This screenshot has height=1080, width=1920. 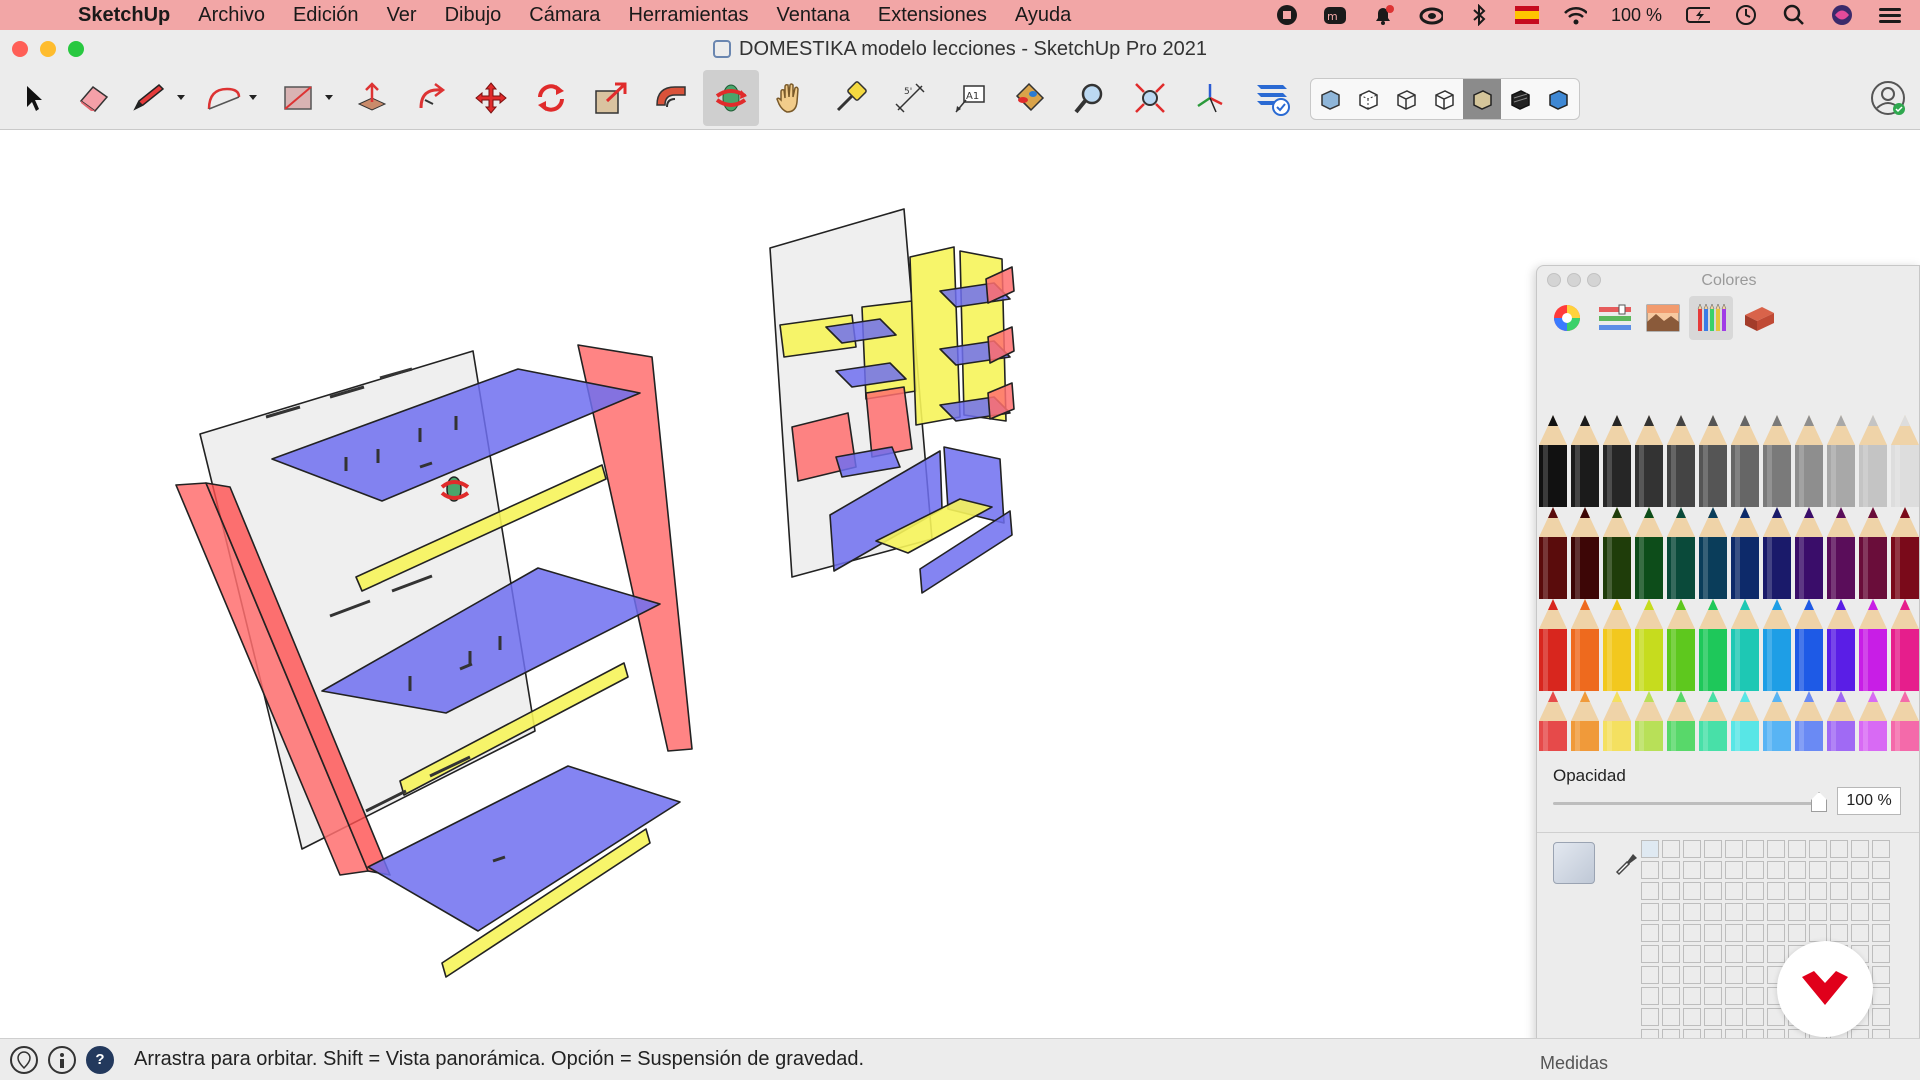 What do you see at coordinates (473, 15) in the screenshot?
I see `menu-dibujo: Dibujo` at bounding box center [473, 15].